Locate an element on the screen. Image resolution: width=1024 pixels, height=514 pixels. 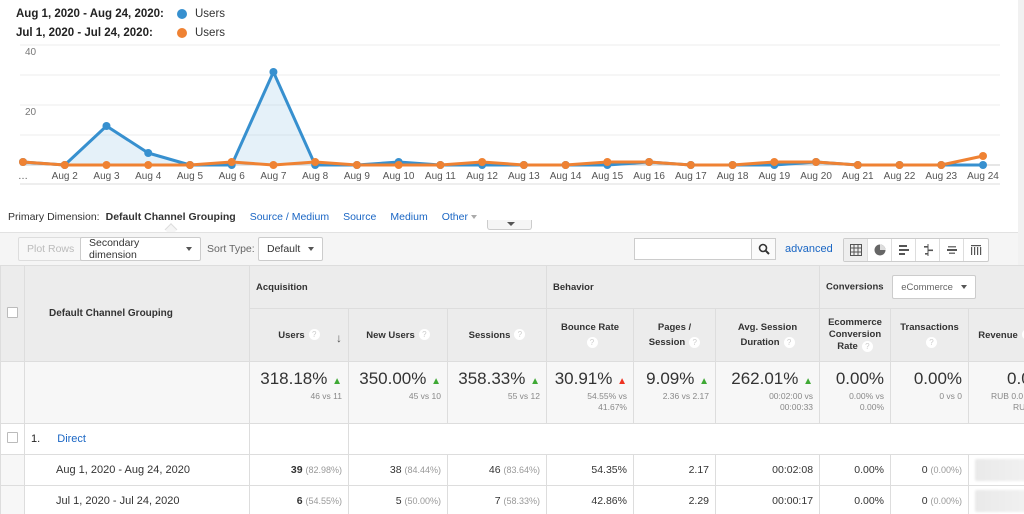
cell-value: 6 is located at coordinates (299, 501).